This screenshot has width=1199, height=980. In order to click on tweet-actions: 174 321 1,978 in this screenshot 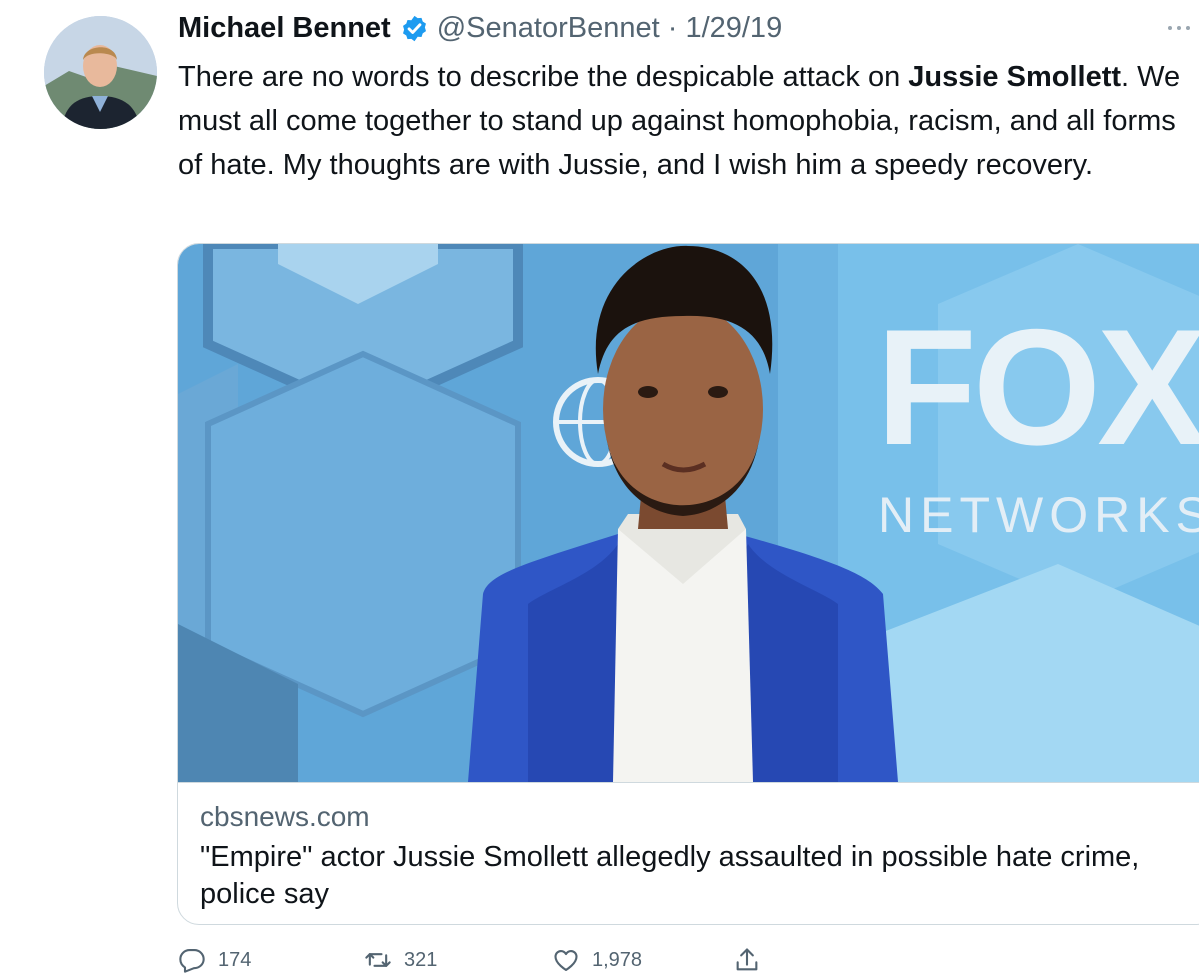, I will do `click(599, 960)`.